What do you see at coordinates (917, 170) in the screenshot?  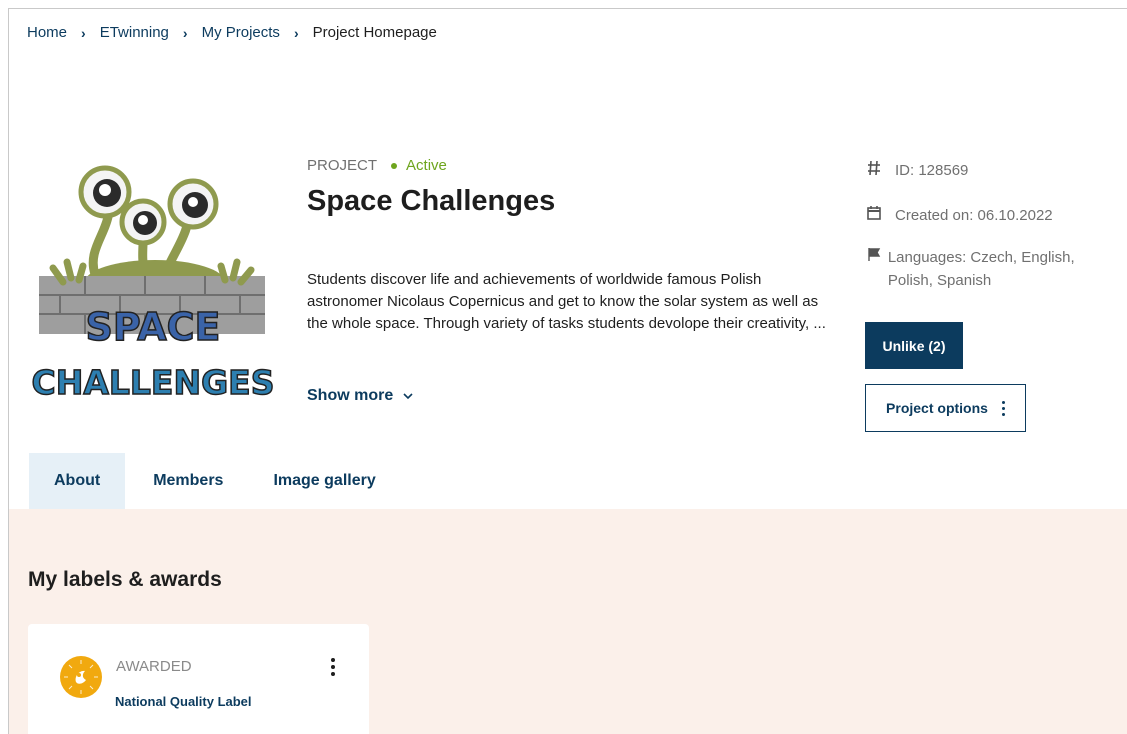 I see `project-id: ID: 128569` at bounding box center [917, 170].